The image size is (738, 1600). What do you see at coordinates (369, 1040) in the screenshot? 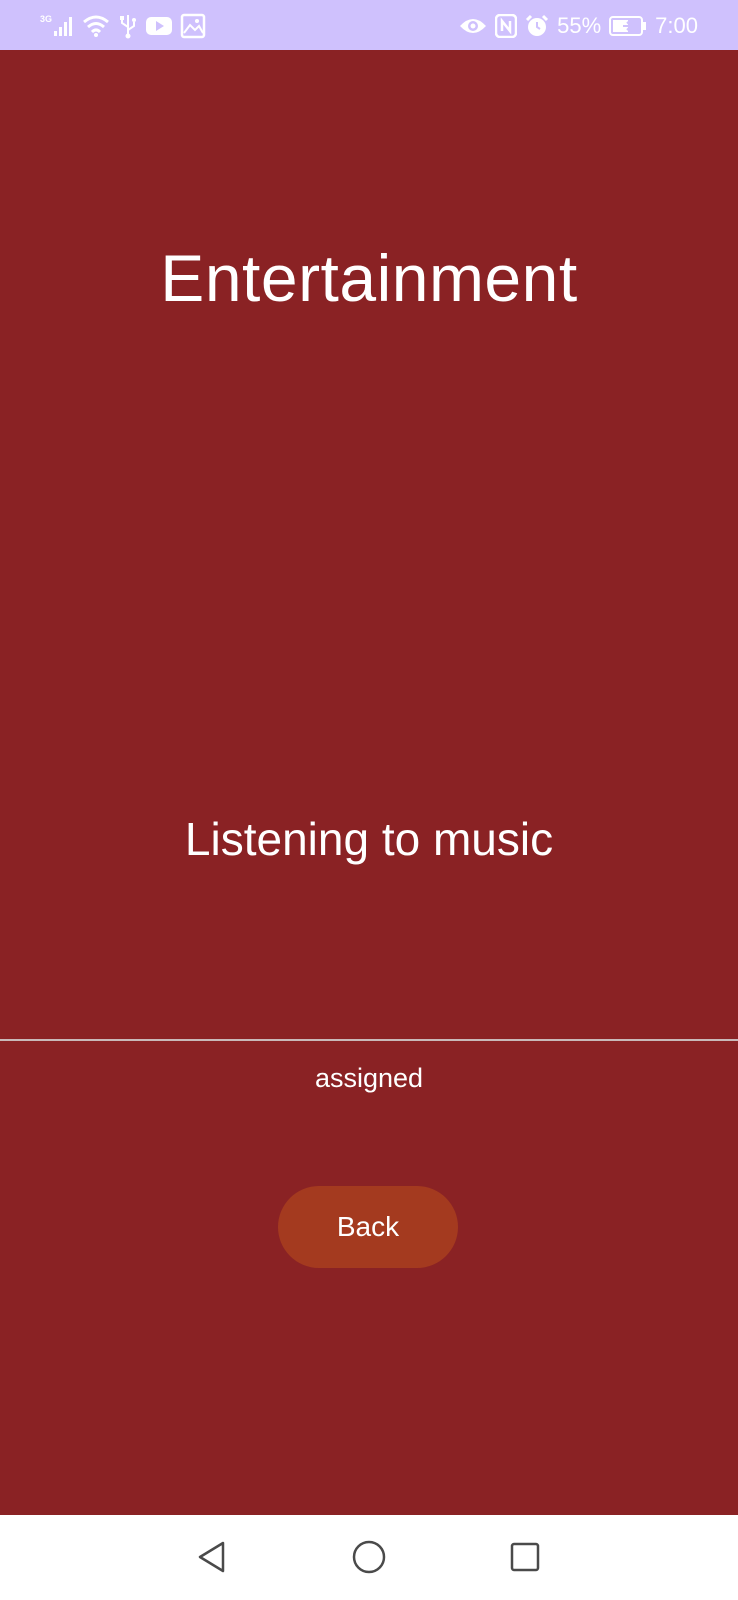
I see `divider` at bounding box center [369, 1040].